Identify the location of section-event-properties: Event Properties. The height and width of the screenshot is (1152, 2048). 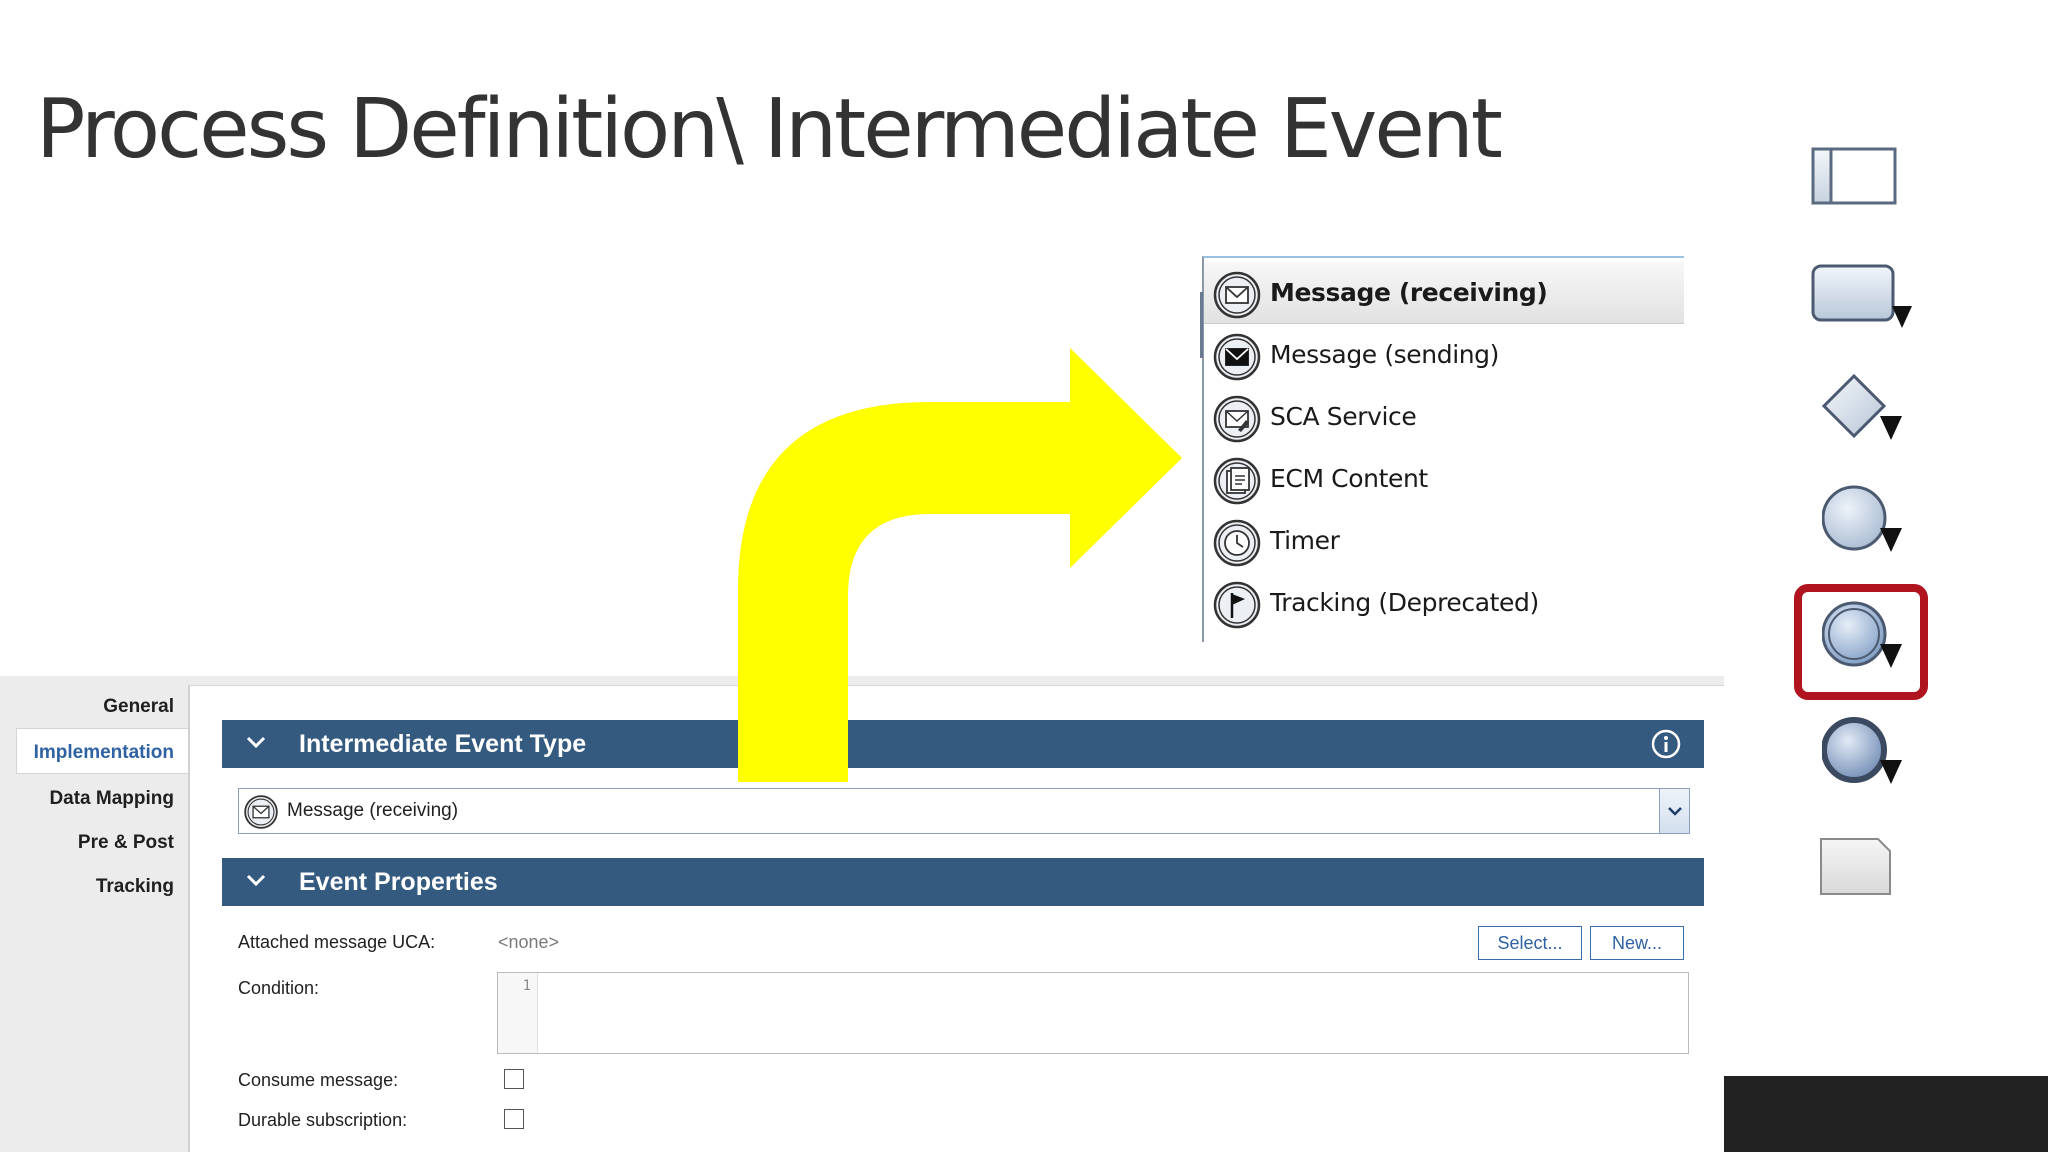
(963, 882).